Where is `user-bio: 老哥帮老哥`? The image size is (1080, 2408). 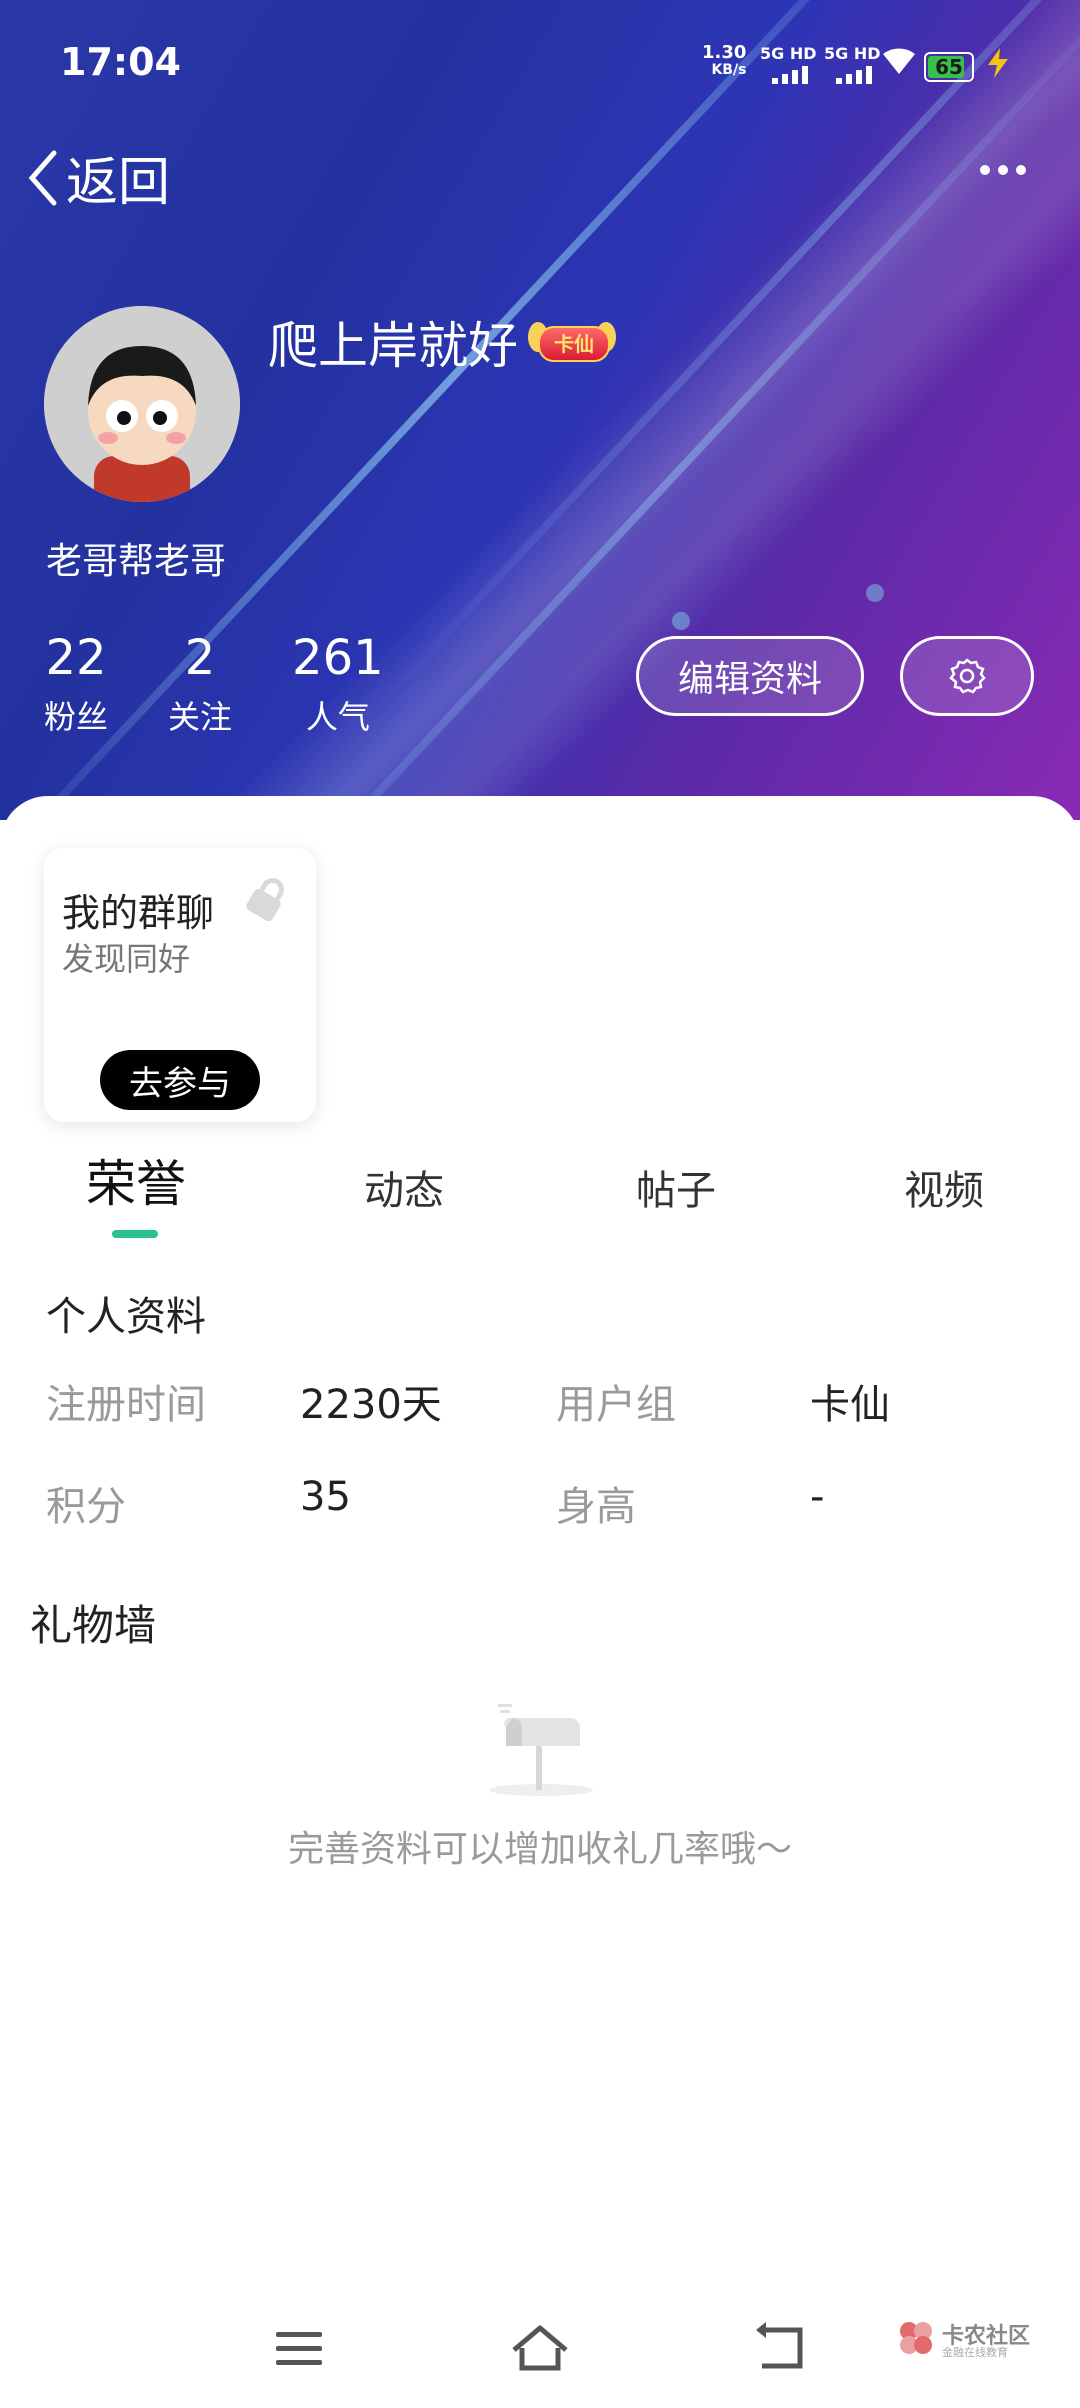 user-bio: 老哥帮老哥 is located at coordinates (136, 561).